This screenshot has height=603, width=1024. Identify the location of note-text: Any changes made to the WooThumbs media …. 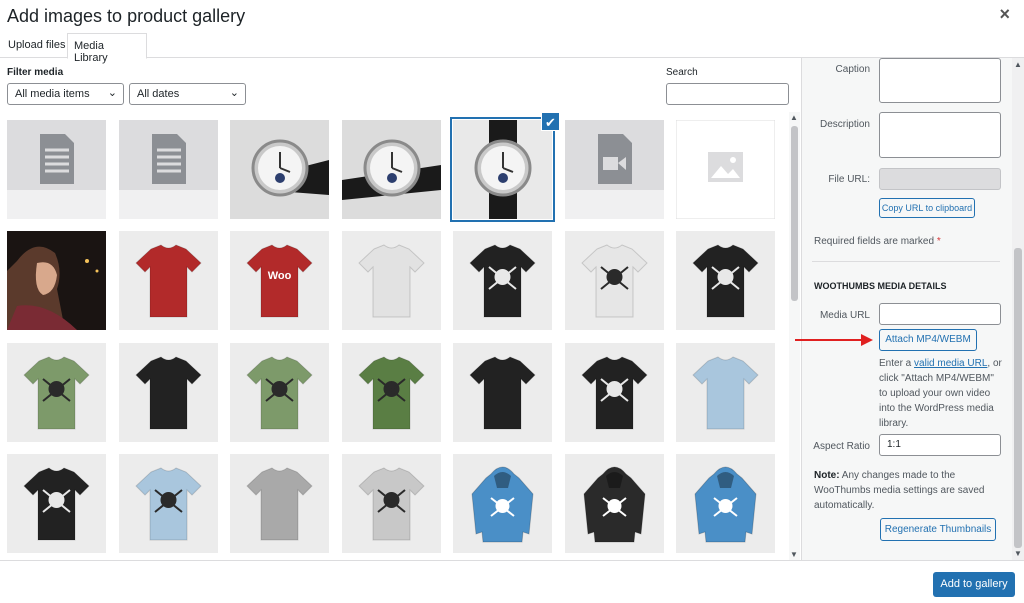
(899, 490).